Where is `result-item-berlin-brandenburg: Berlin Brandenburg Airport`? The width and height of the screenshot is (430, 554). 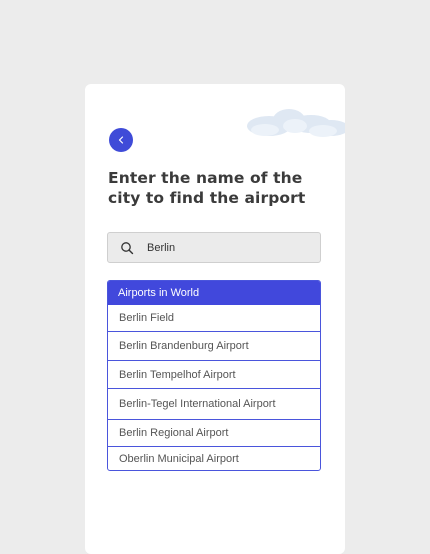
result-item-berlin-brandenburg: Berlin Brandenburg Airport is located at coordinates (214, 345).